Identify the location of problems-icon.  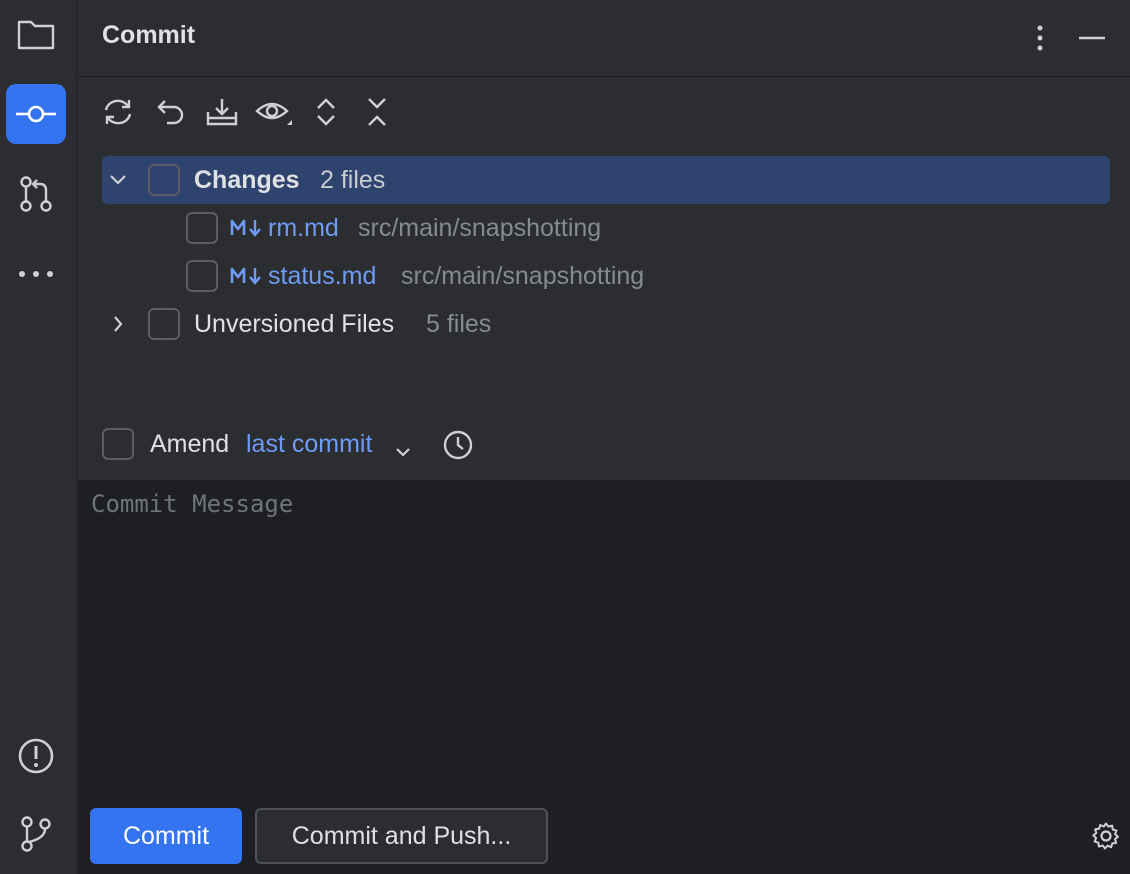
(36, 756).